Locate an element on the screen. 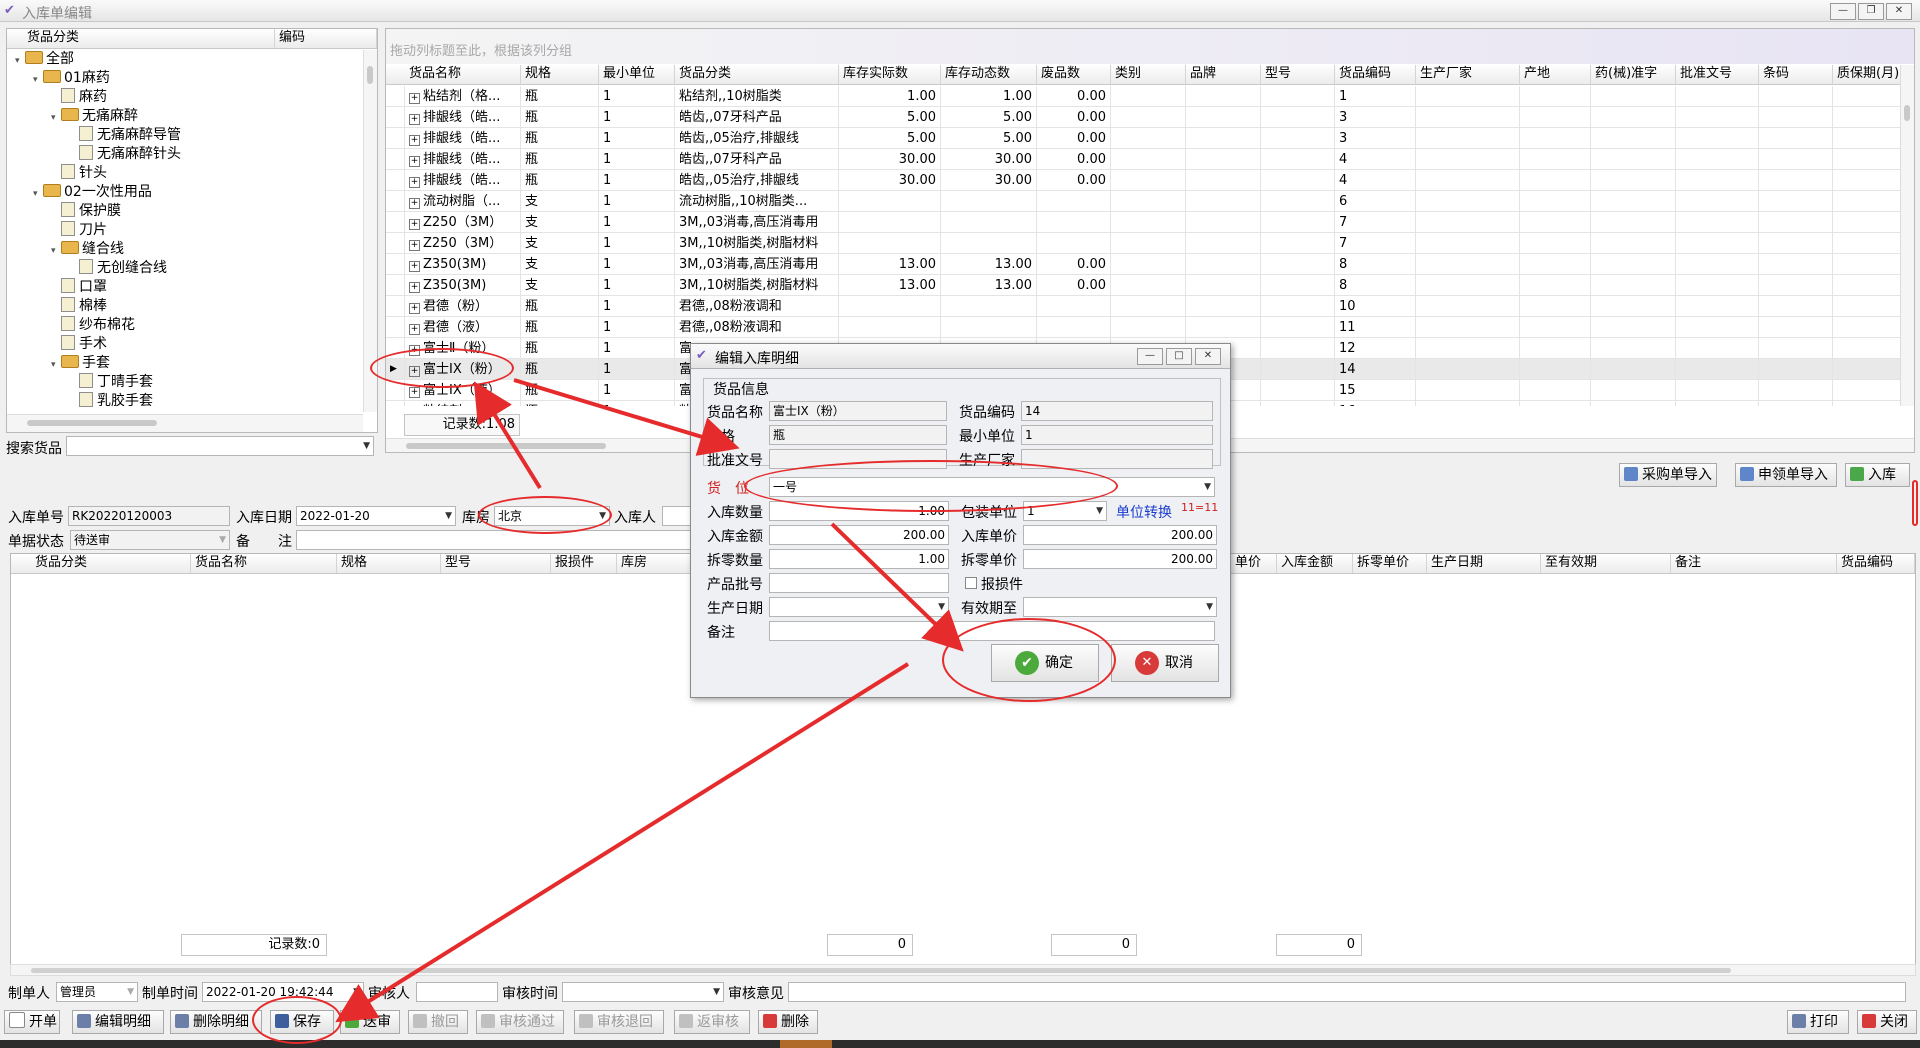 This screenshot has height=1048, width=1920. goods-col-header: 条码 is located at coordinates (1796, 74).